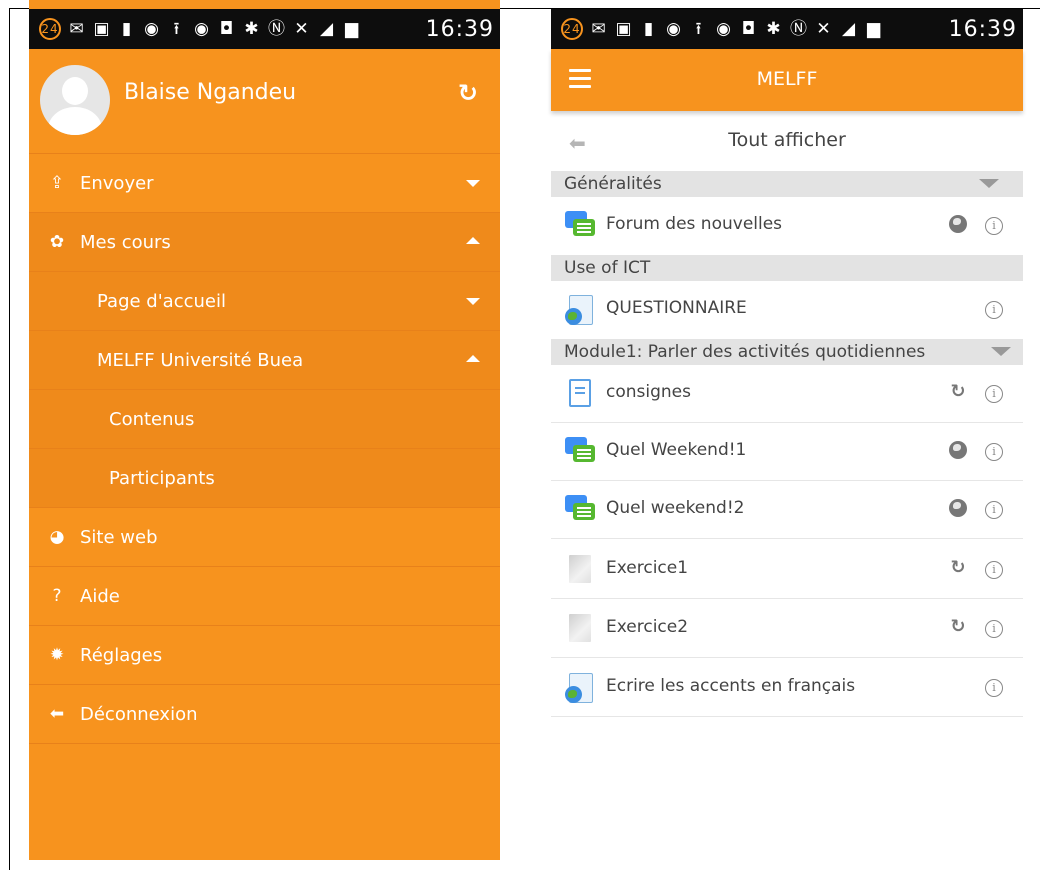 This screenshot has height=870, width=1040. What do you see at coordinates (473, 240) in the screenshot?
I see `chevron-up-icon` at bounding box center [473, 240].